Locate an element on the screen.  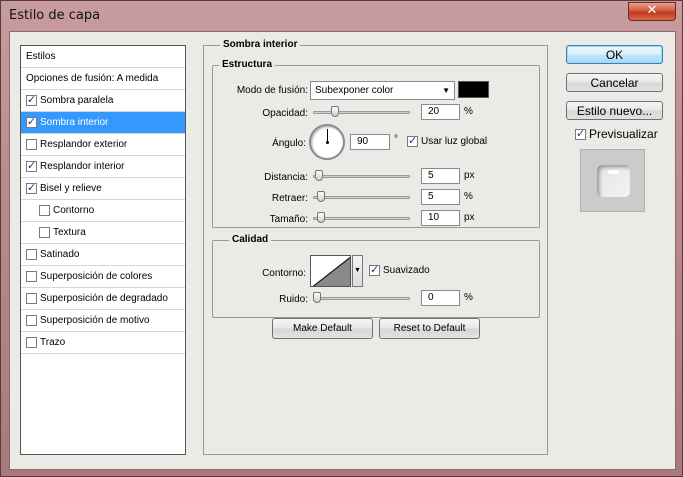
styles-header-label: Estilos is located at coordinates (41, 56).